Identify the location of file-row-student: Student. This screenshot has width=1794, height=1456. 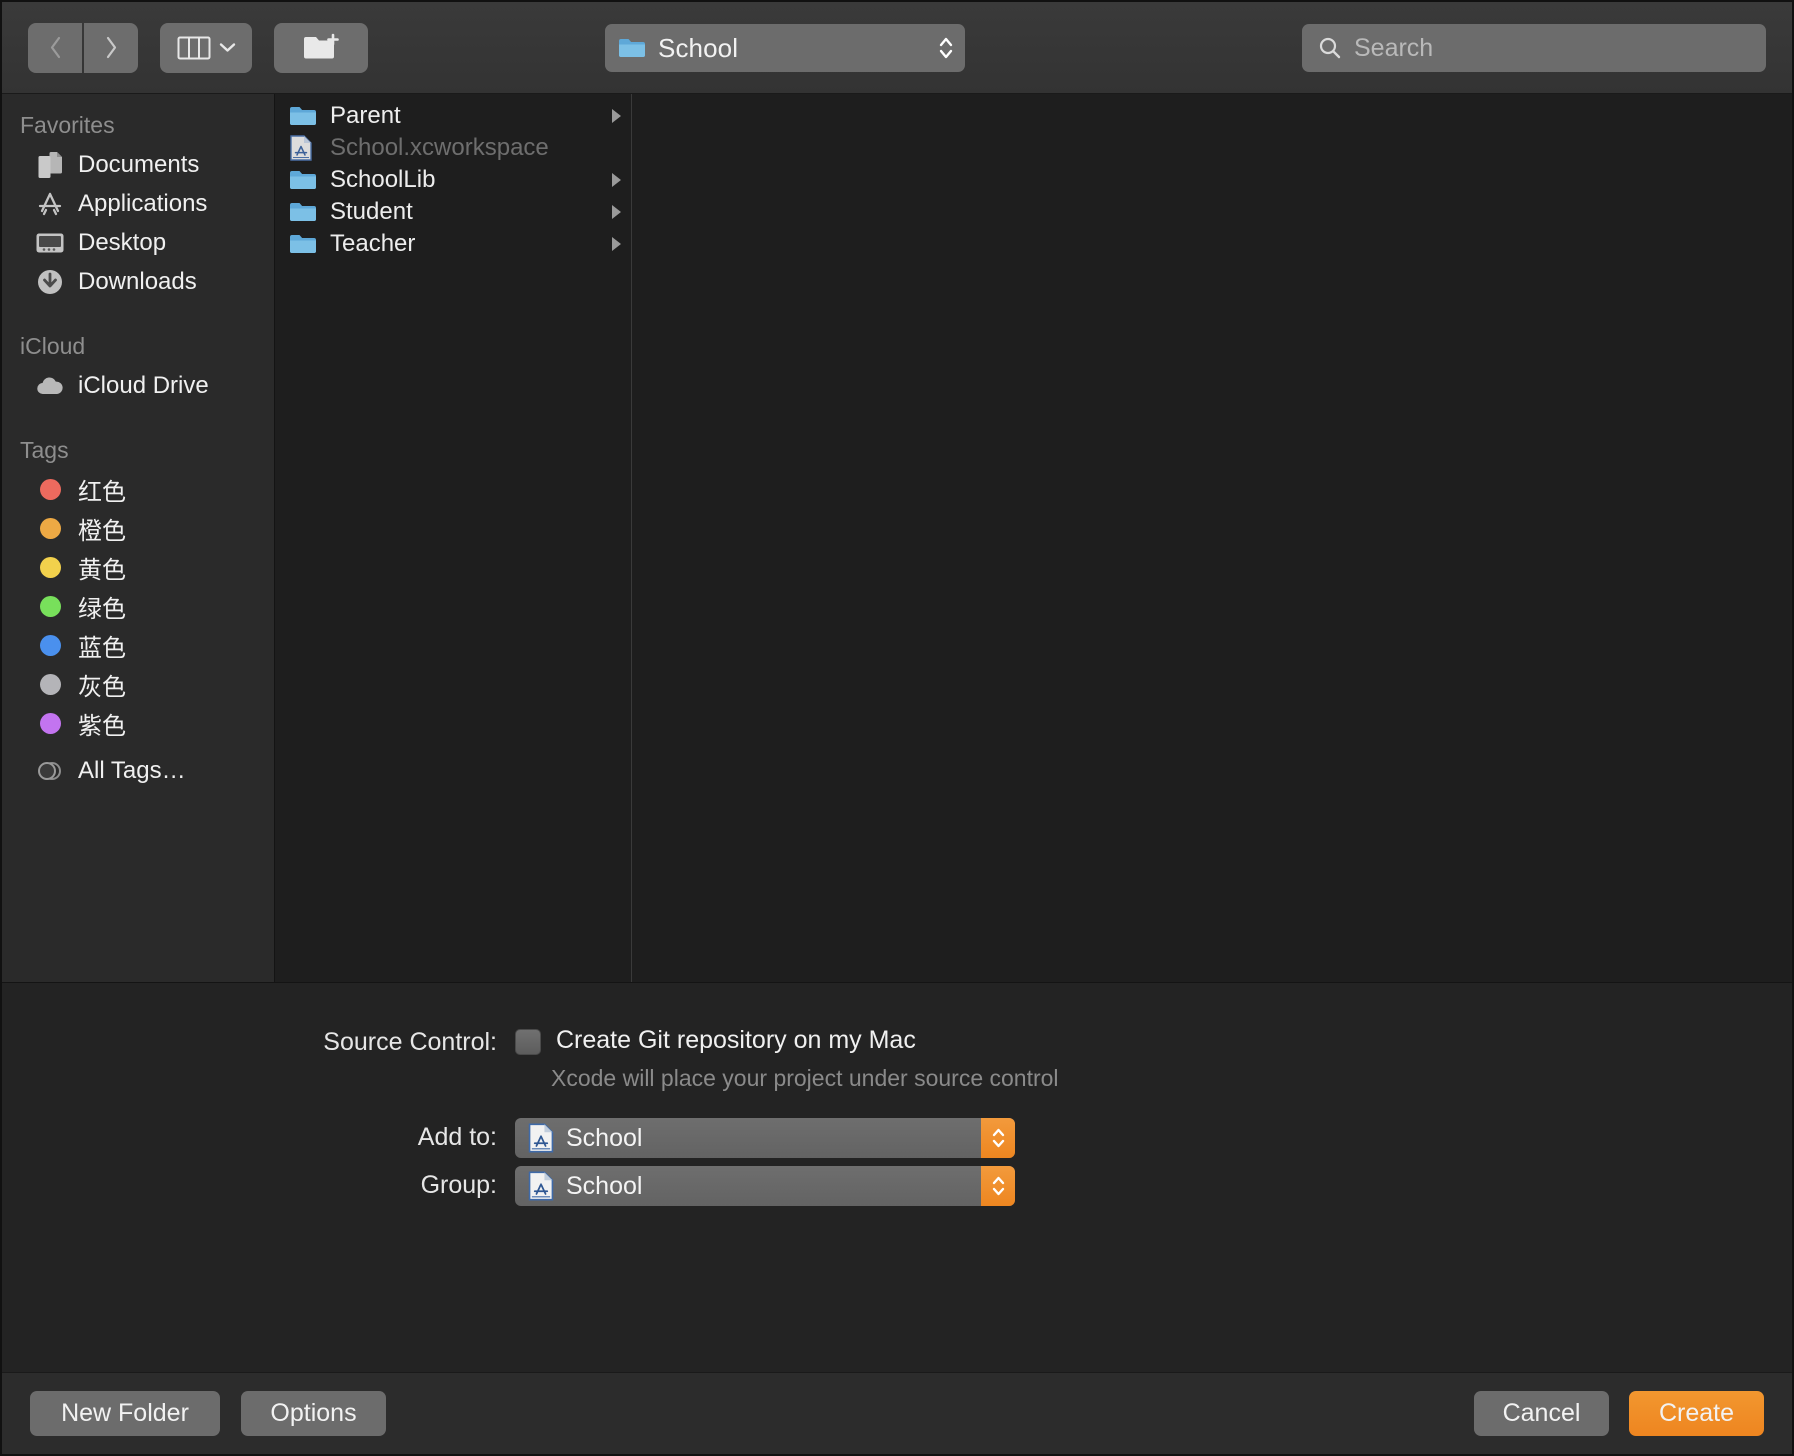
(453, 212).